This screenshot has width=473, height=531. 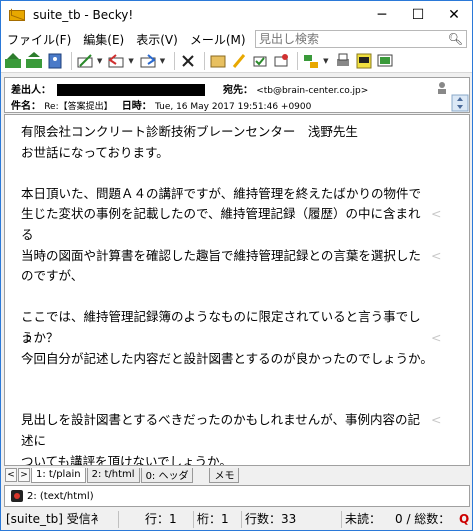 What do you see at coordinates (167, 475) in the screenshot?
I see `tab-header: 0: ヘッダ` at bounding box center [167, 475].